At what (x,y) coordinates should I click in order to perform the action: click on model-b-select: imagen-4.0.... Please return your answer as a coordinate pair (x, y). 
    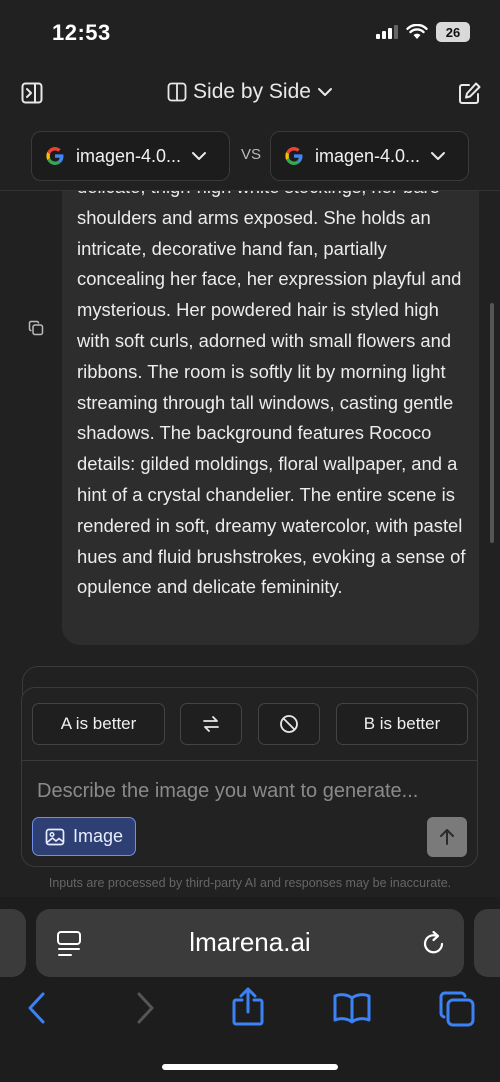
    Looking at the image, I should click on (369, 156).